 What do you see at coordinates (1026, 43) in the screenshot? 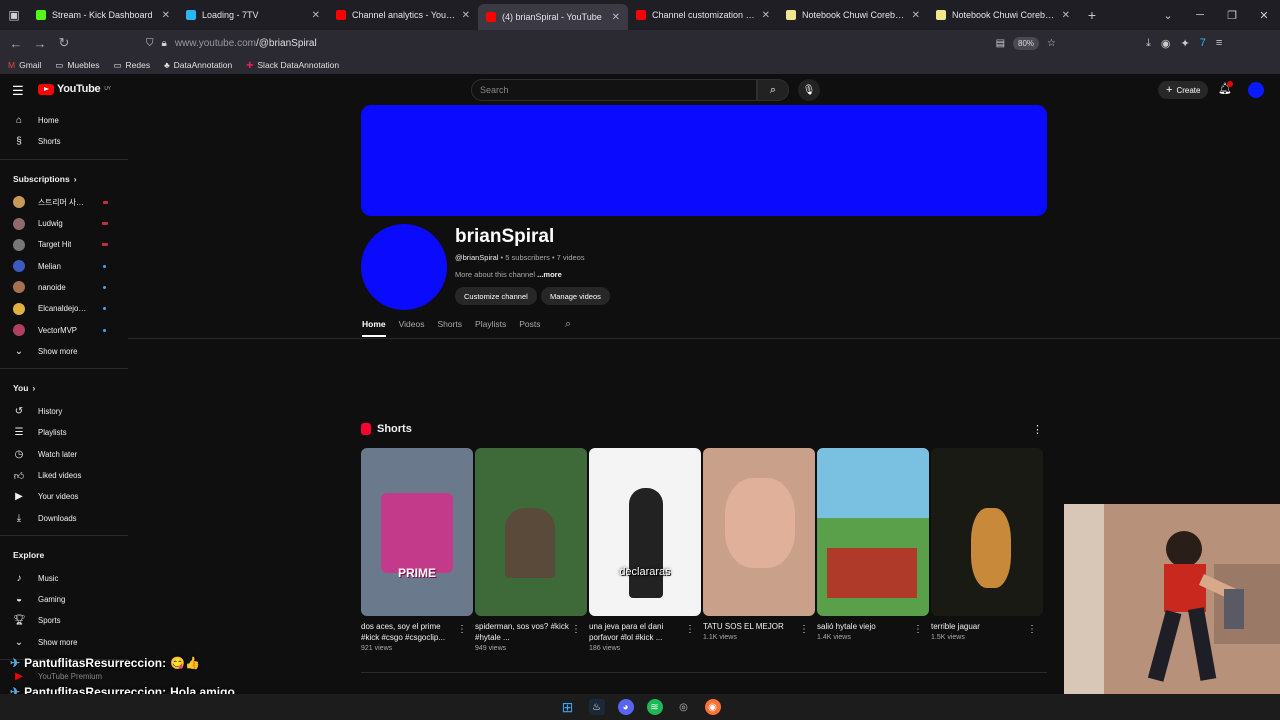
I see `zoom-badge: 80%` at bounding box center [1026, 43].